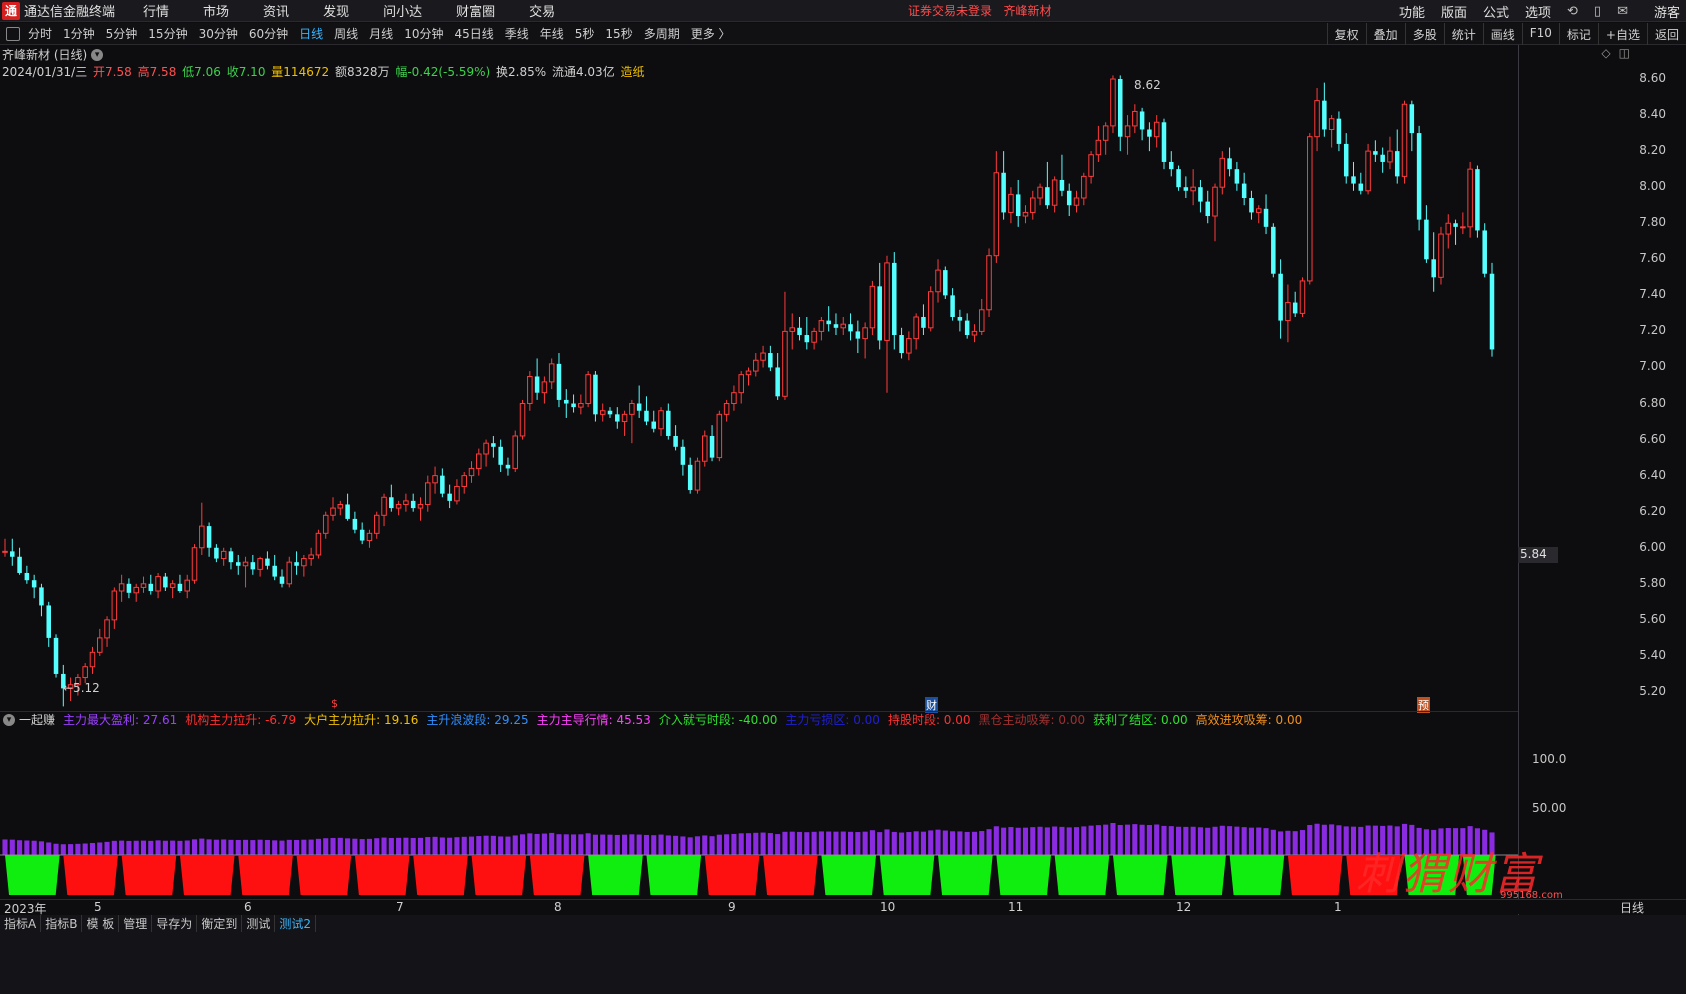  What do you see at coordinates (334, 703) in the screenshot?
I see `event-mark-dividend: $` at bounding box center [334, 703].